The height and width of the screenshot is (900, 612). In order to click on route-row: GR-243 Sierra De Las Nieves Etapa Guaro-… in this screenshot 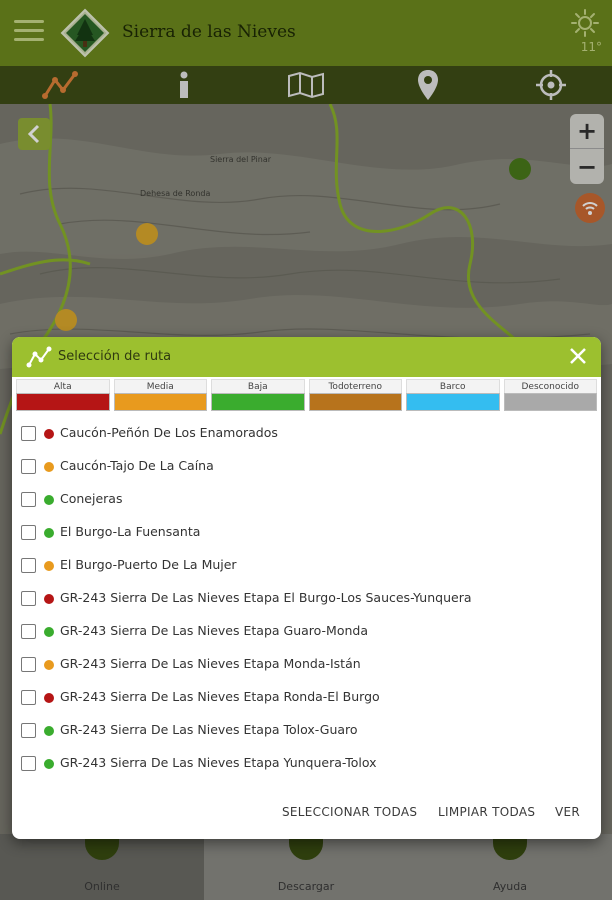, I will do `click(306, 631)`.